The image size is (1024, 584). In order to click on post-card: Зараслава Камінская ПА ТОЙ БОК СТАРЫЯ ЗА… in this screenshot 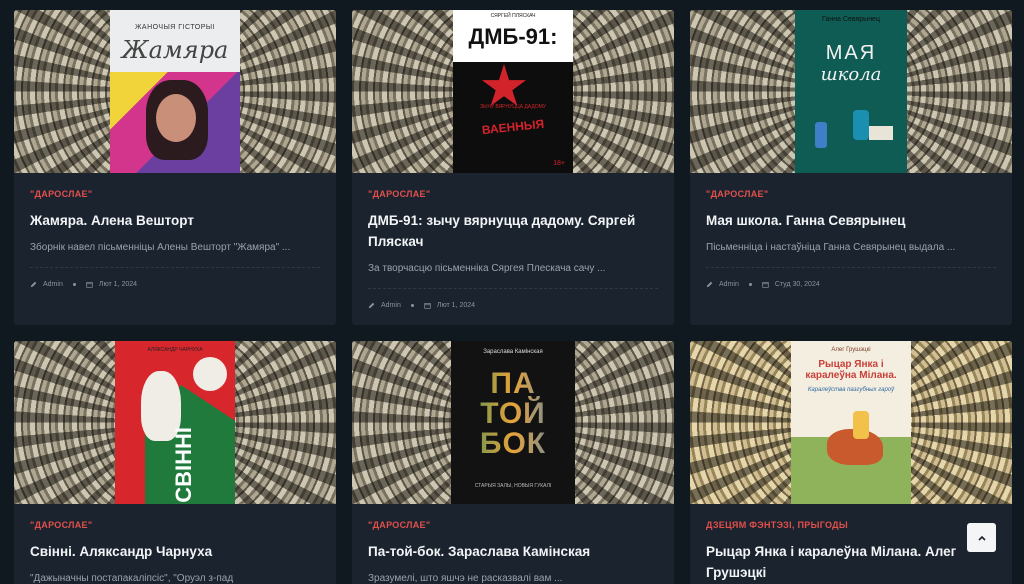, I will do `click(513, 462)`.